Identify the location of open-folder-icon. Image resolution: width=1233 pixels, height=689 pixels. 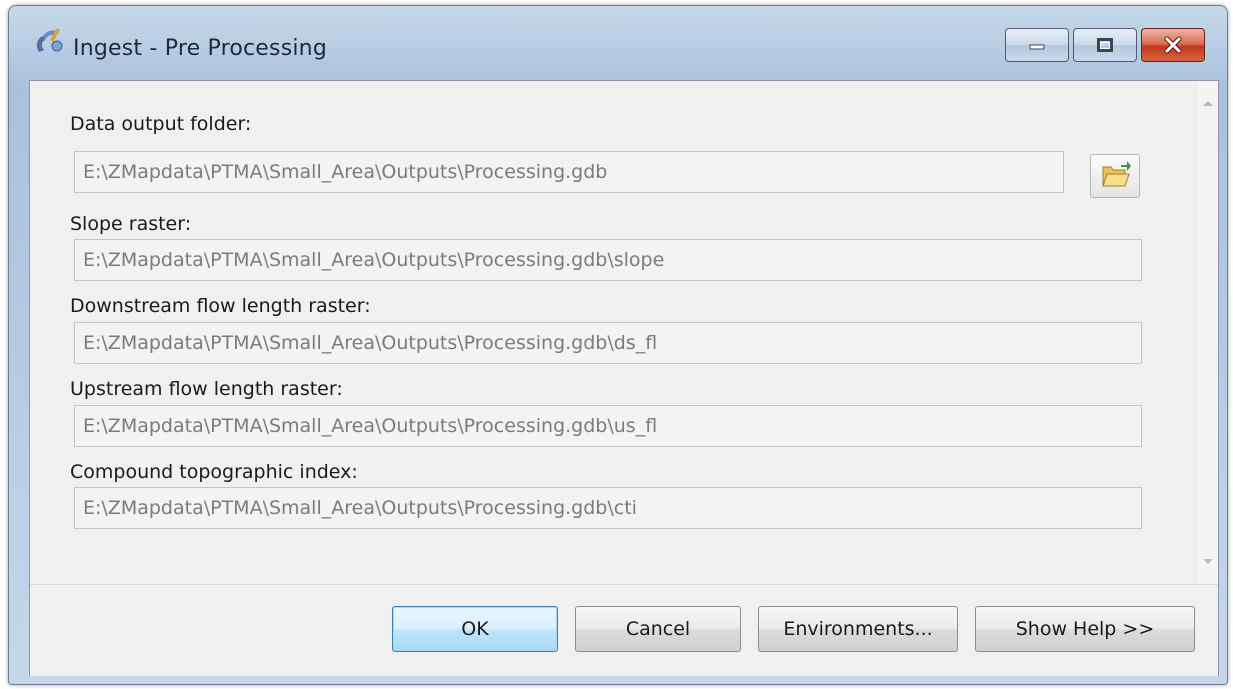
(1116, 174).